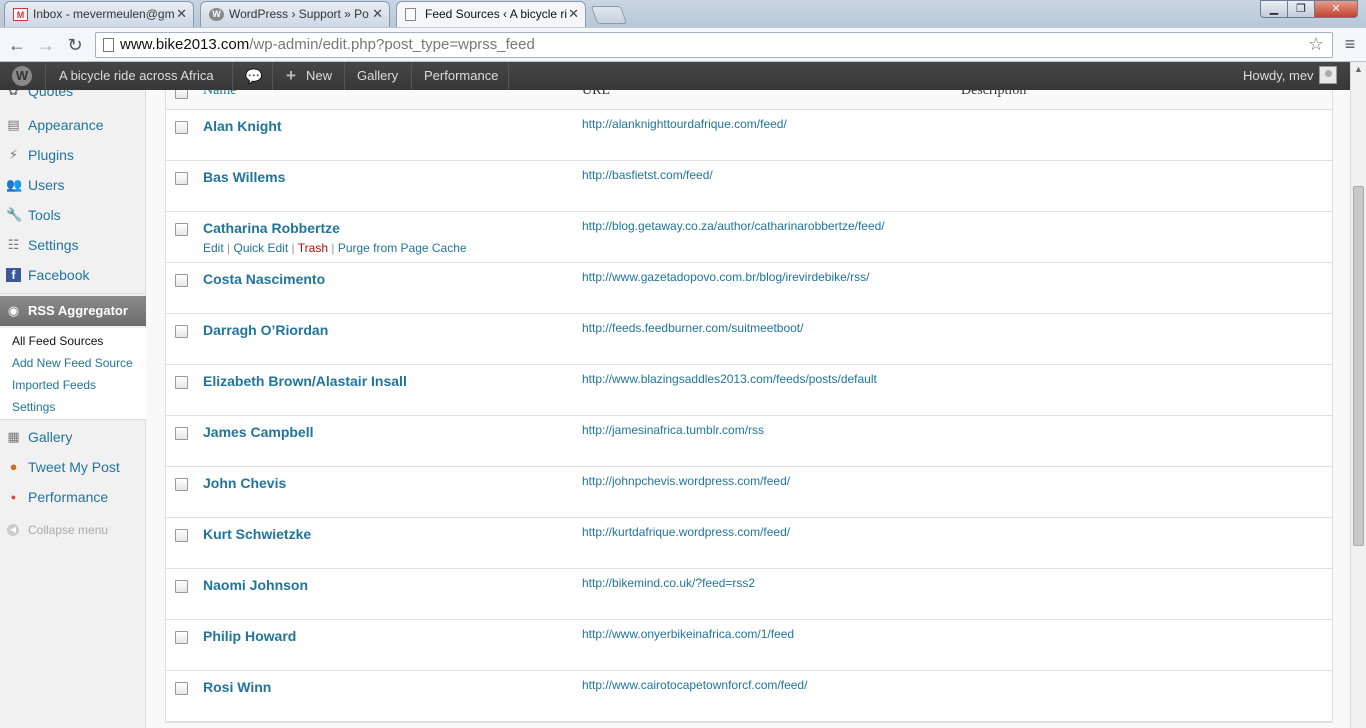  I want to click on submenu-add-new-feed-source: Add New Feed Source, so click(72, 363).